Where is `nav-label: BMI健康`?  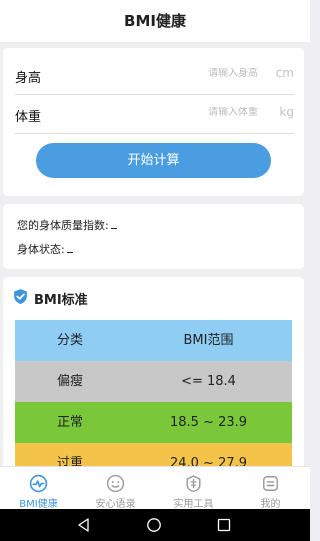
nav-label: BMI健康 is located at coordinates (38, 504).